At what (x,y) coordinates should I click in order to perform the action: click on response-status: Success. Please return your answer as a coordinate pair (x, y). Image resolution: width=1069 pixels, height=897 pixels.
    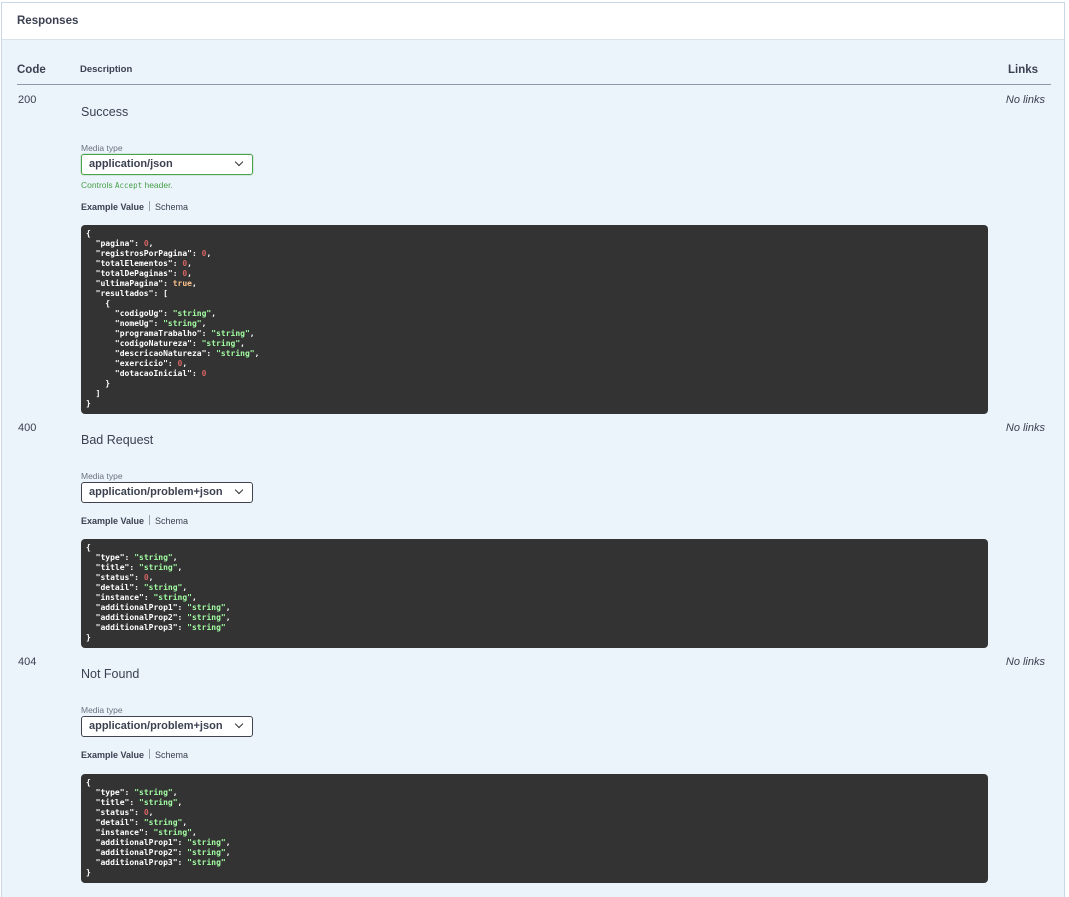
    Looking at the image, I should click on (105, 112).